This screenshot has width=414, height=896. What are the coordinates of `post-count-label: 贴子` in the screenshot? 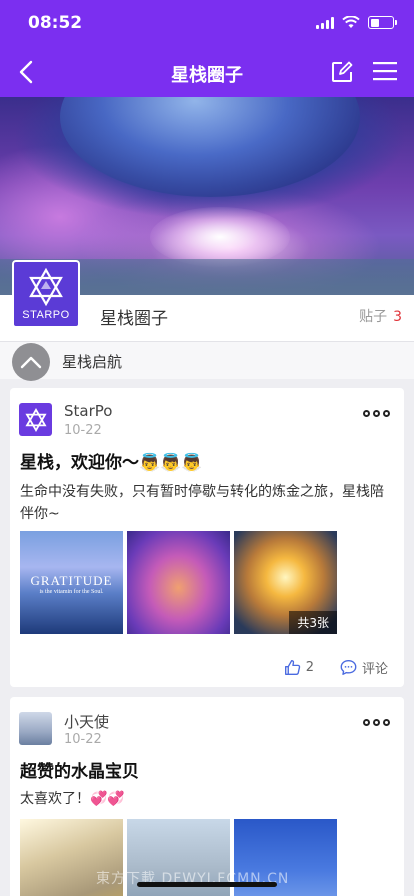 It's located at (373, 317).